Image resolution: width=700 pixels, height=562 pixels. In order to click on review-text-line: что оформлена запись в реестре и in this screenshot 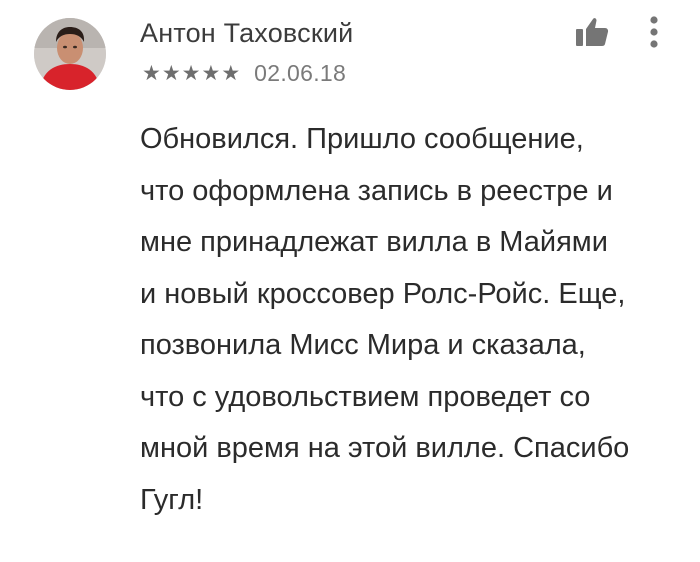, I will do `click(376, 190)`.